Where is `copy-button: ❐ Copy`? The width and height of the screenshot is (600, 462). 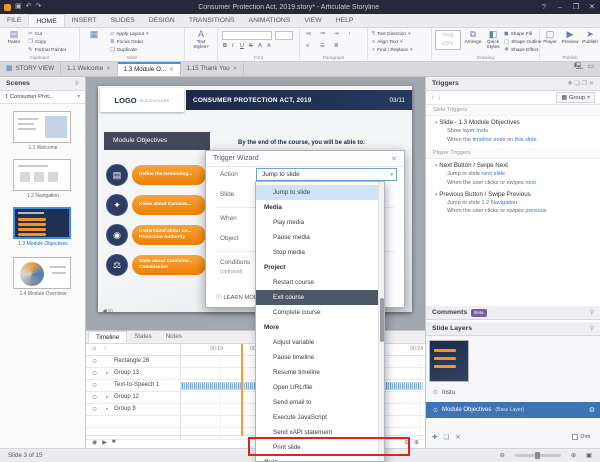
copy-button: ❐ Copy is located at coordinates (37, 42).